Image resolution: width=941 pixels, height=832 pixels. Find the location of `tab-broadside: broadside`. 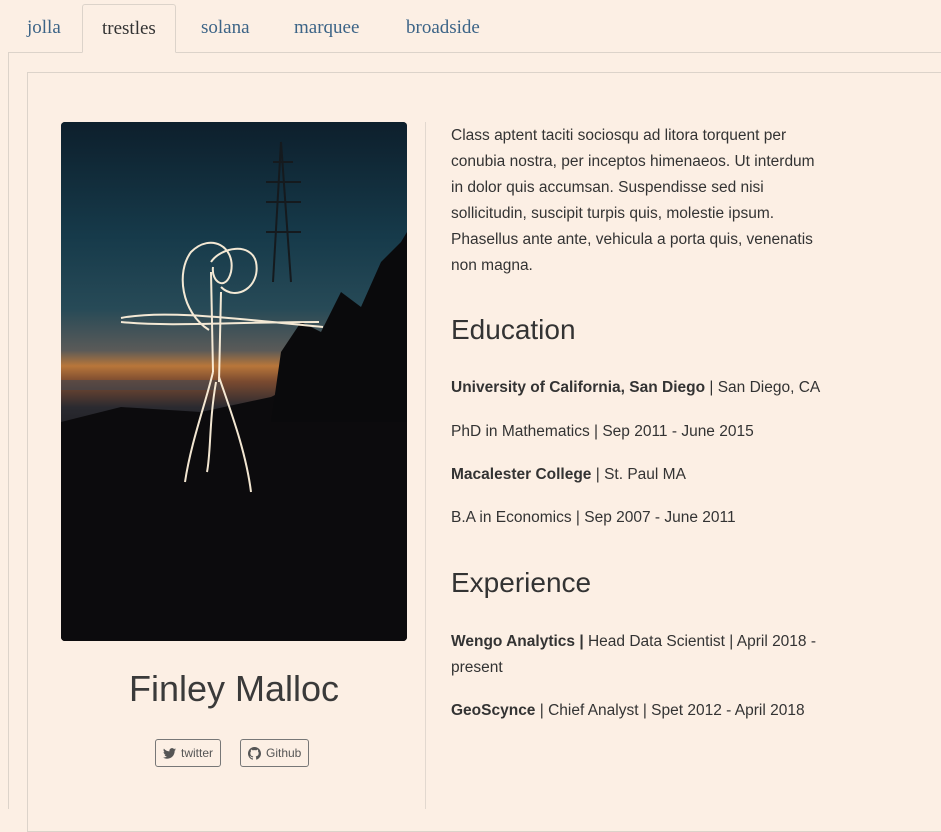

tab-broadside: broadside is located at coordinates (443, 28).